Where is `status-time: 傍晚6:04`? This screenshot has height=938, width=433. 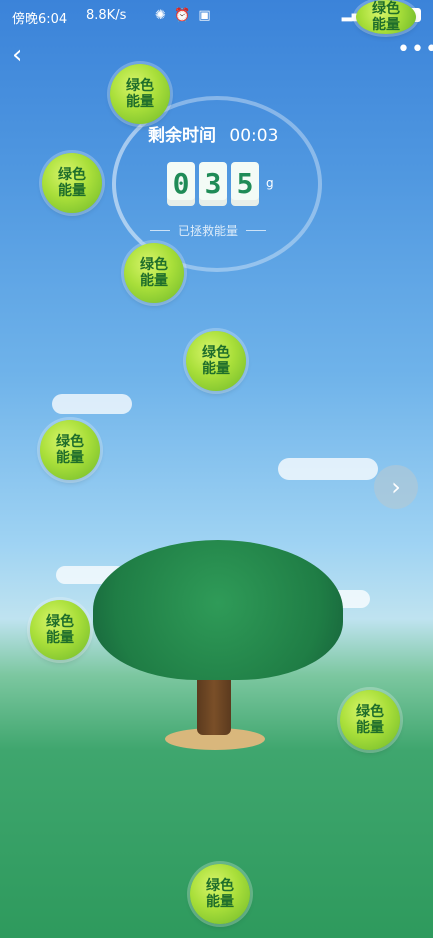 status-time: 傍晚6:04 is located at coordinates (40, 19).